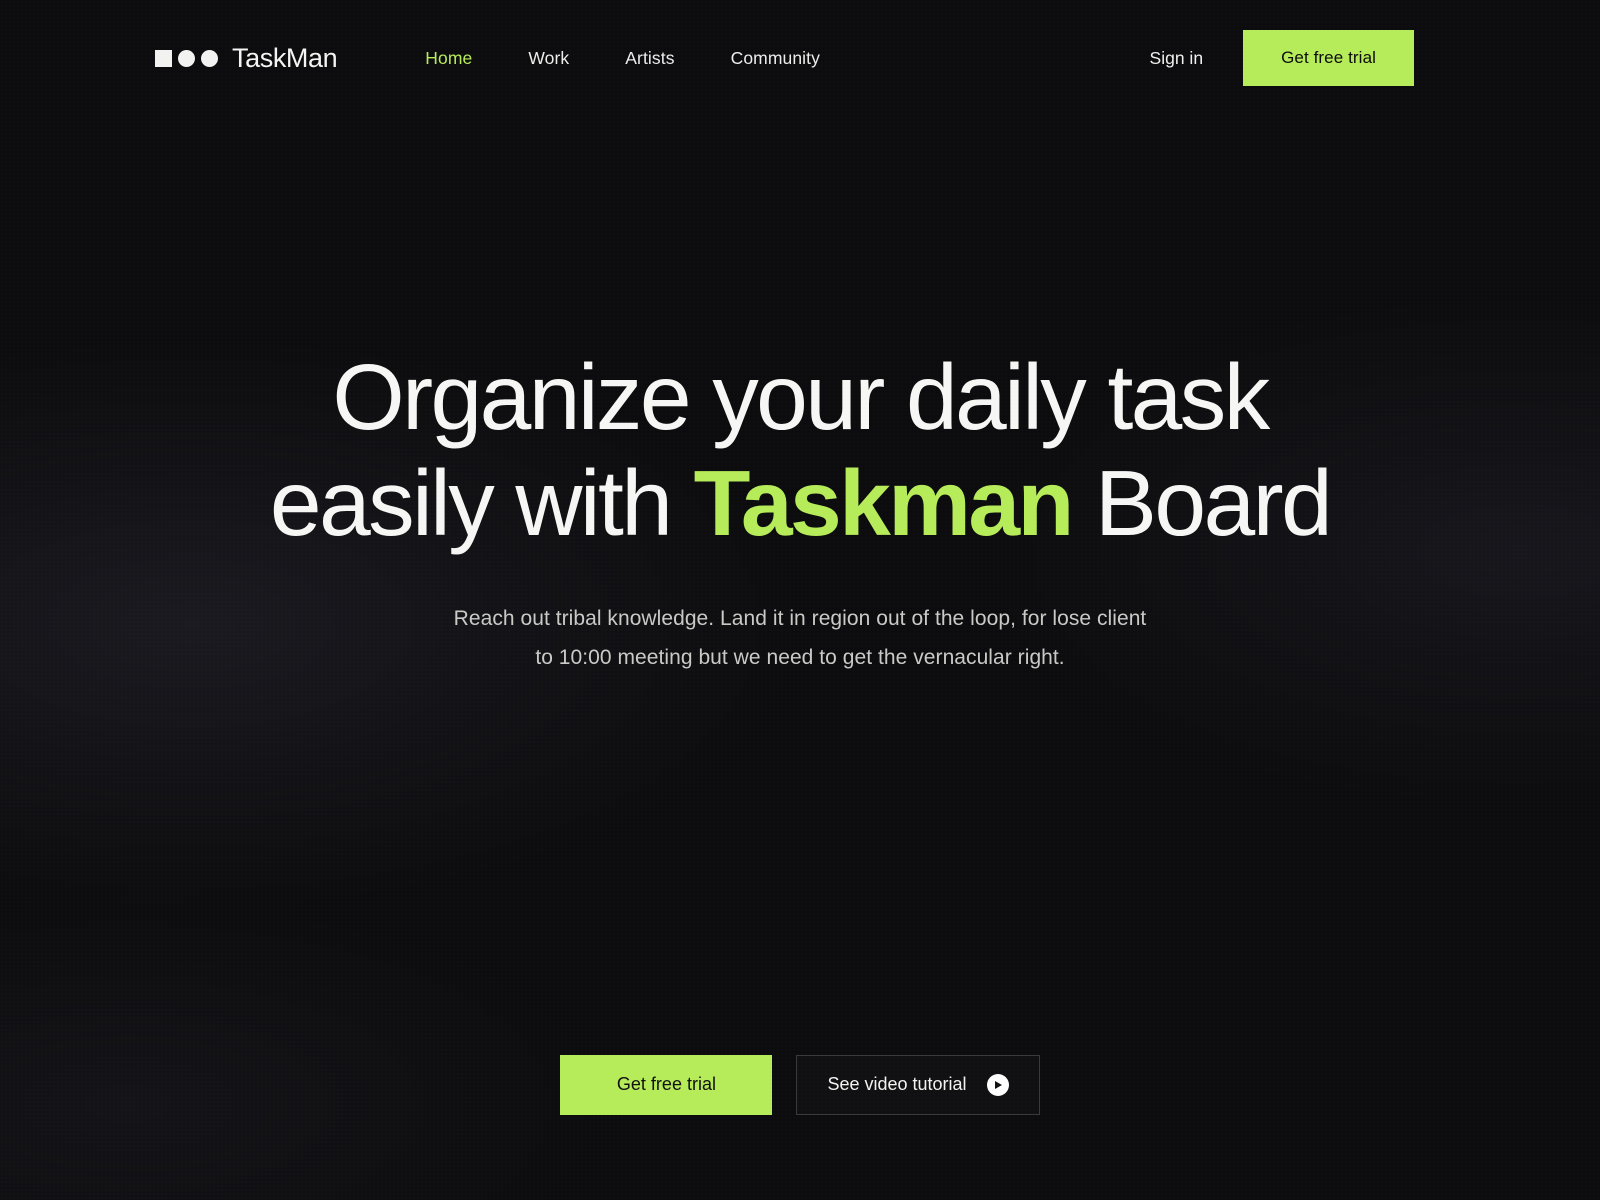  Describe the element at coordinates (548, 58) in the screenshot. I see `nav-link-work: Work` at that location.